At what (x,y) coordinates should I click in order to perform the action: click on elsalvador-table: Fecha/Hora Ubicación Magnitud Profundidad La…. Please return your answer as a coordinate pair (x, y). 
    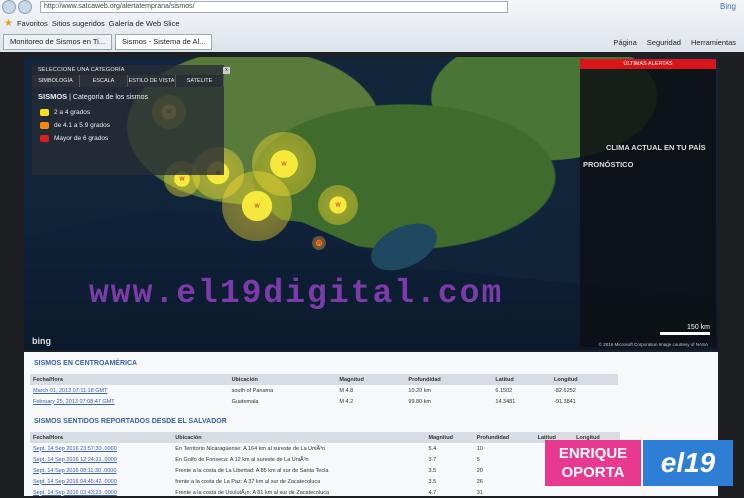
    Looking at the image, I should click on (325, 465).